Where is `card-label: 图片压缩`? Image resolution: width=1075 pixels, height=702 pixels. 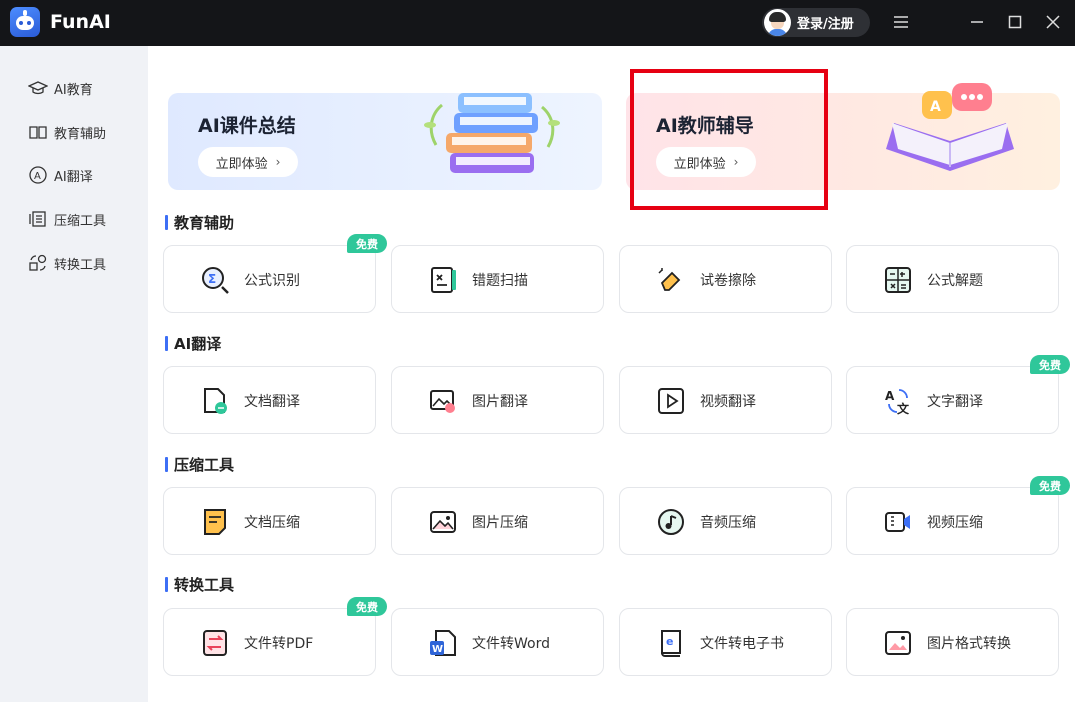
card-label: 图片压缩 is located at coordinates (500, 523).